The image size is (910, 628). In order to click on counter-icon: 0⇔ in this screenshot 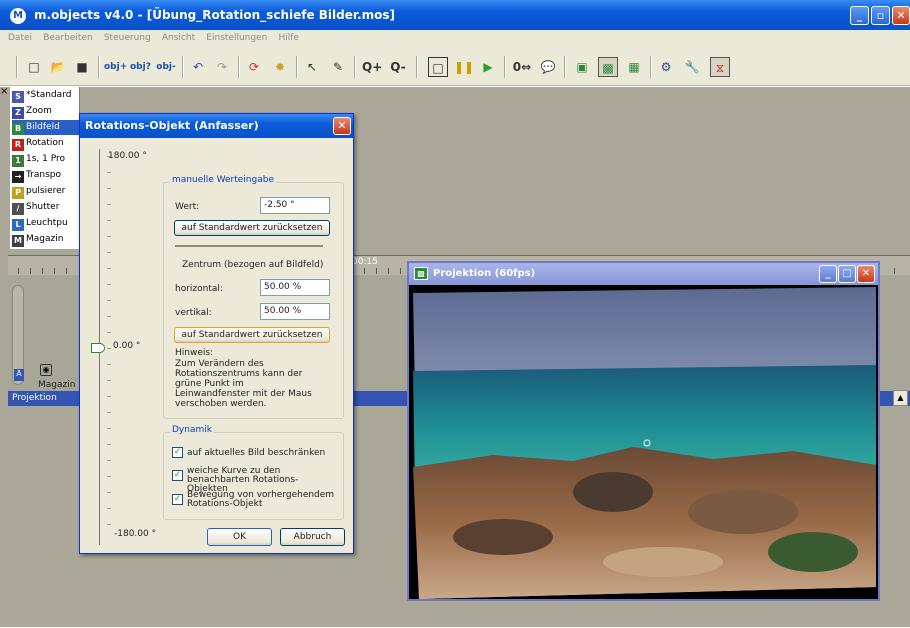, I will do `click(522, 67)`.